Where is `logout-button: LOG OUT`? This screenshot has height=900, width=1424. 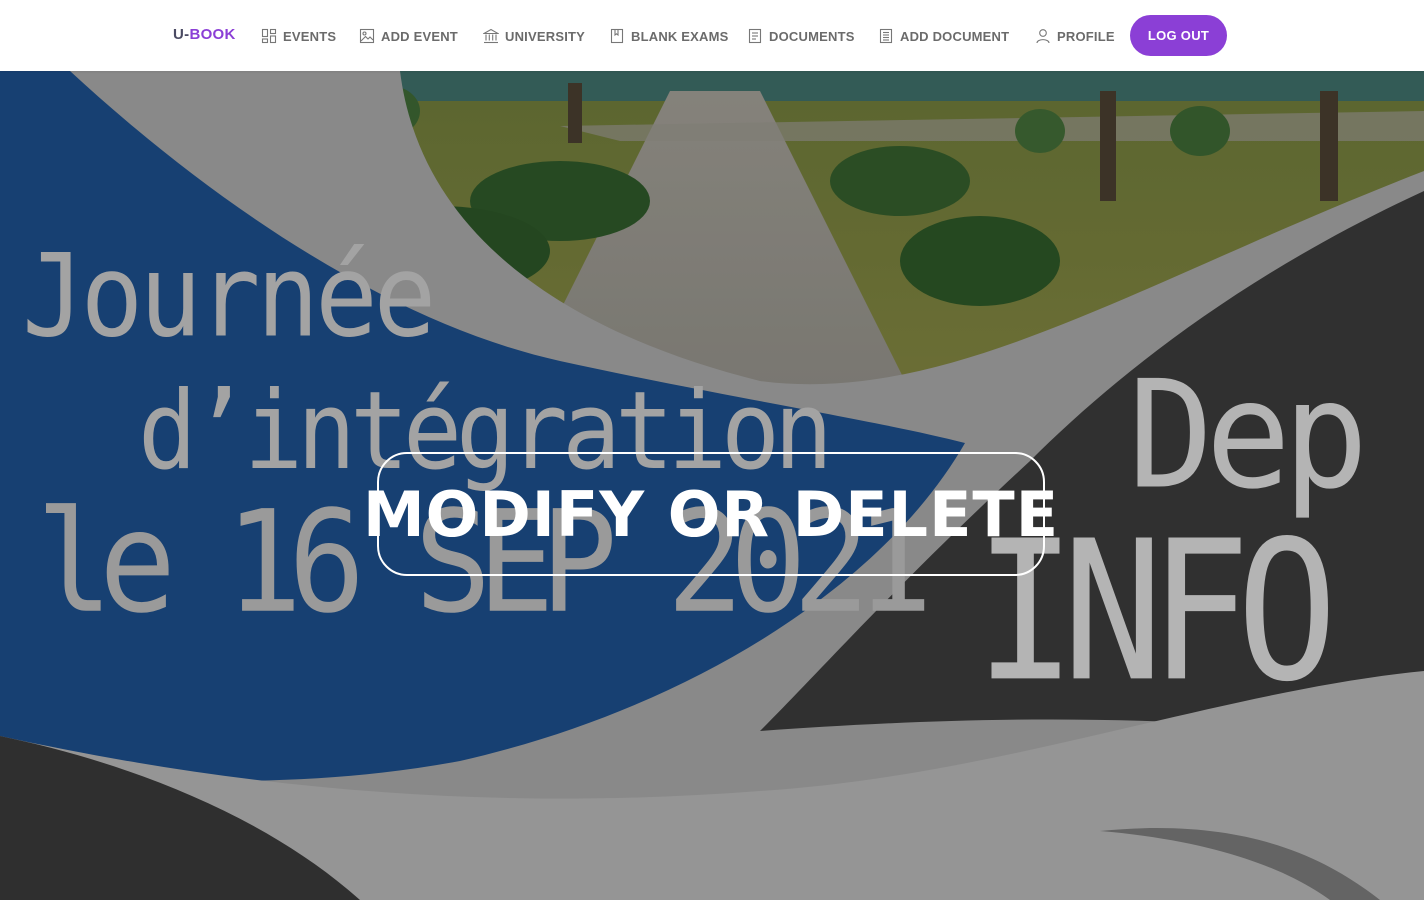
logout-button: LOG OUT is located at coordinates (1178, 35).